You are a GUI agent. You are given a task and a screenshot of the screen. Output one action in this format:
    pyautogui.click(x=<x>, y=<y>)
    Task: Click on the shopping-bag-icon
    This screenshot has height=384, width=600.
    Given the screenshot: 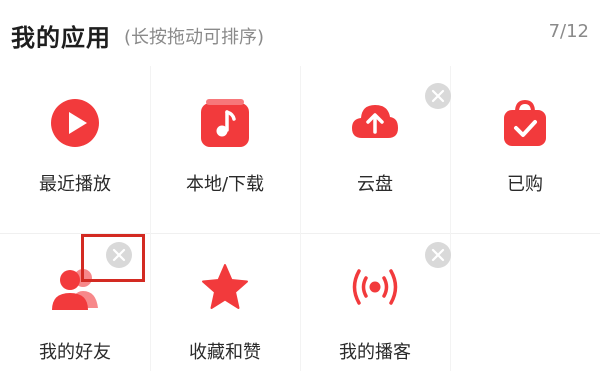 What is the action you would take?
    pyautogui.click(x=525, y=122)
    